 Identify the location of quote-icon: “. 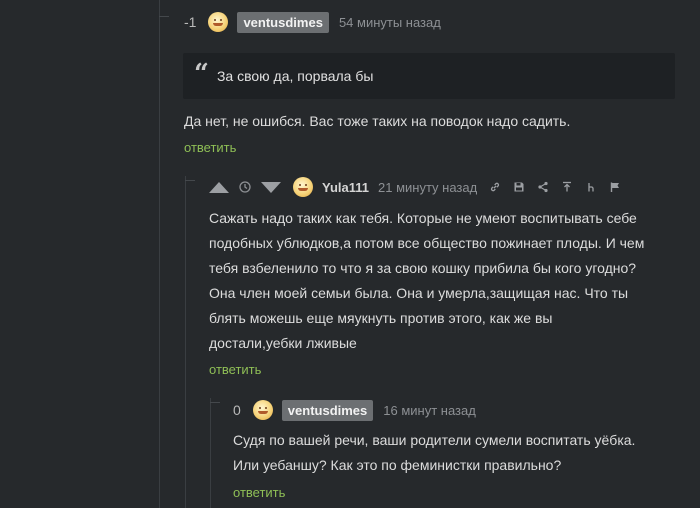
(201, 74).